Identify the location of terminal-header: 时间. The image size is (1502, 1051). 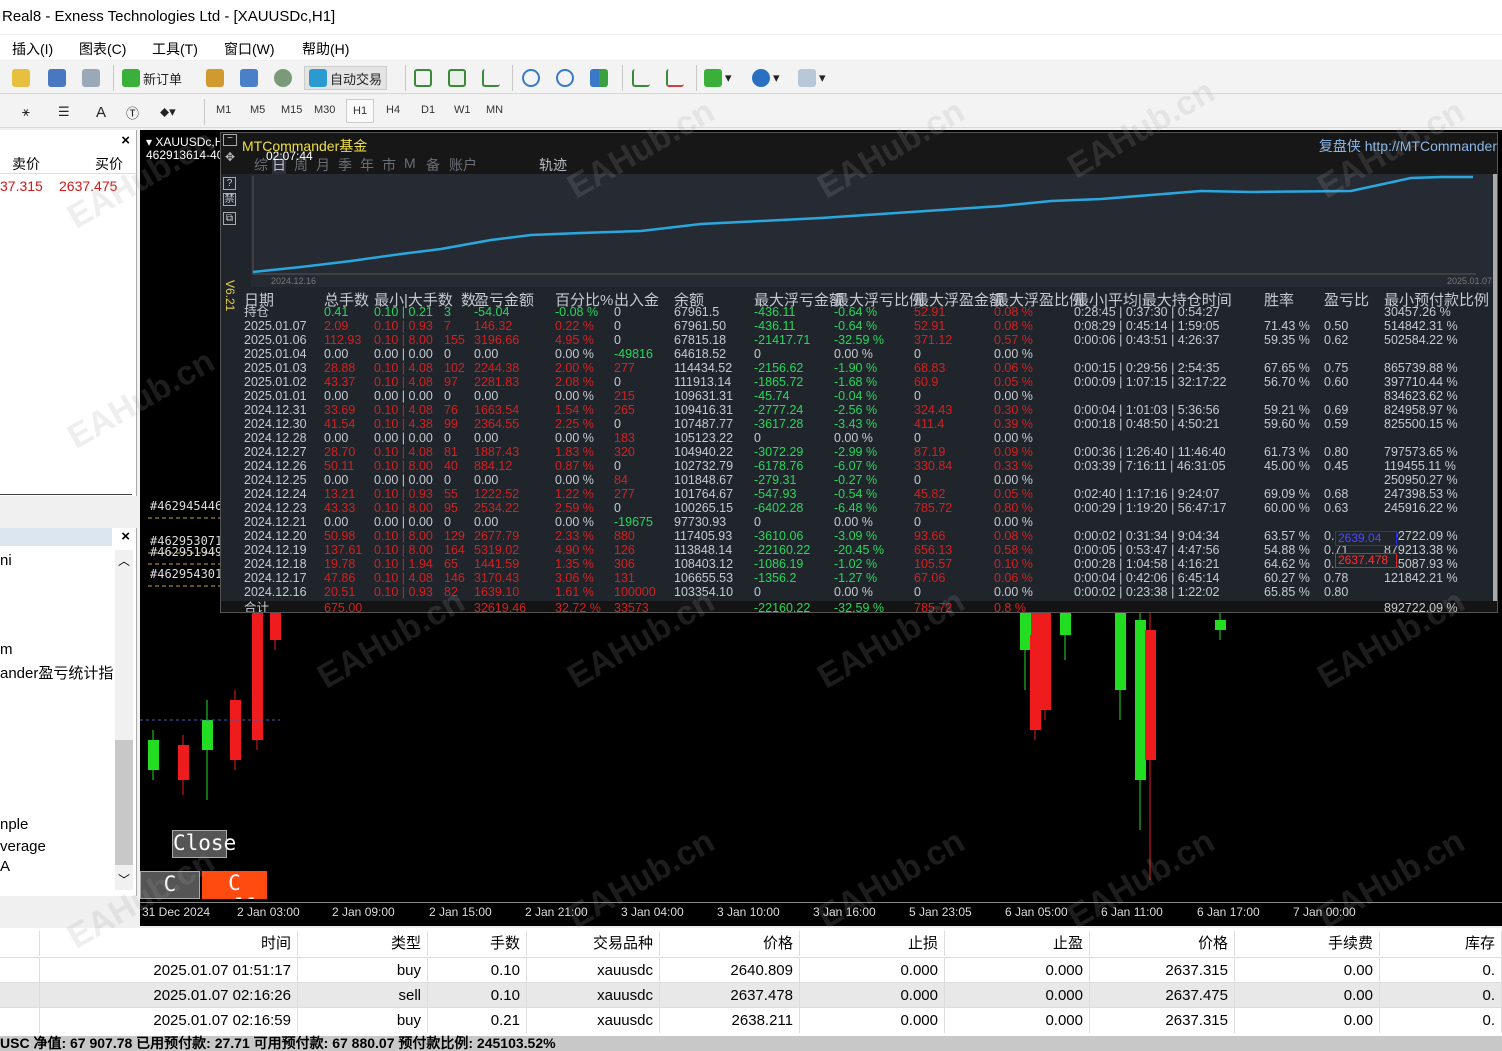
(169, 943).